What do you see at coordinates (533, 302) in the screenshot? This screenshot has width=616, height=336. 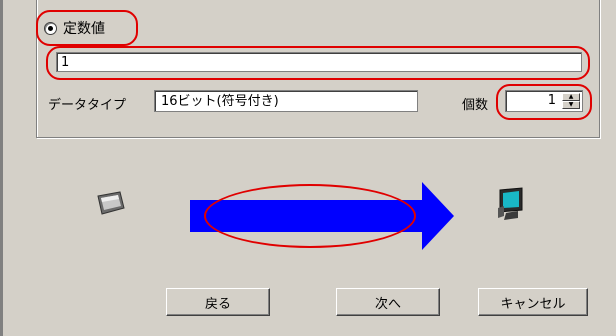 I see `cancel-button: キャンセル` at bounding box center [533, 302].